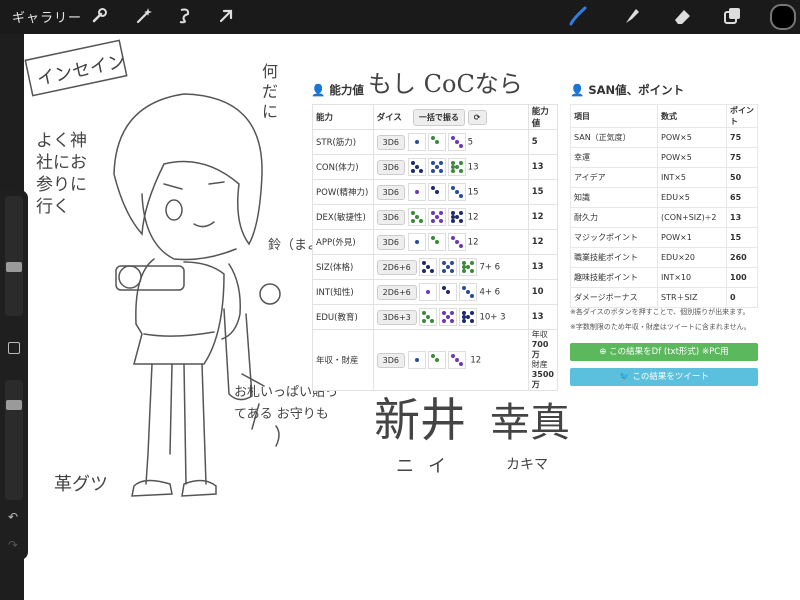  What do you see at coordinates (14, 256) in the screenshot?
I see `brush-size-slider` at bounding box center [14, 256].